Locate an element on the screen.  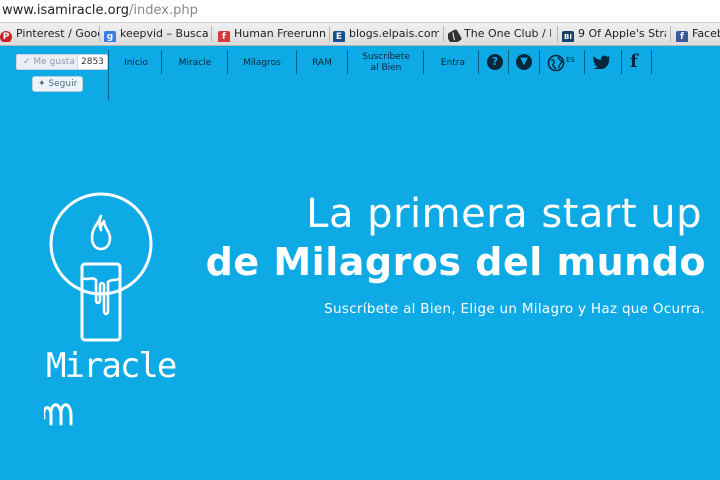
twitter-follow-button: ✦ Seguir is located at coordinates (58, 84).